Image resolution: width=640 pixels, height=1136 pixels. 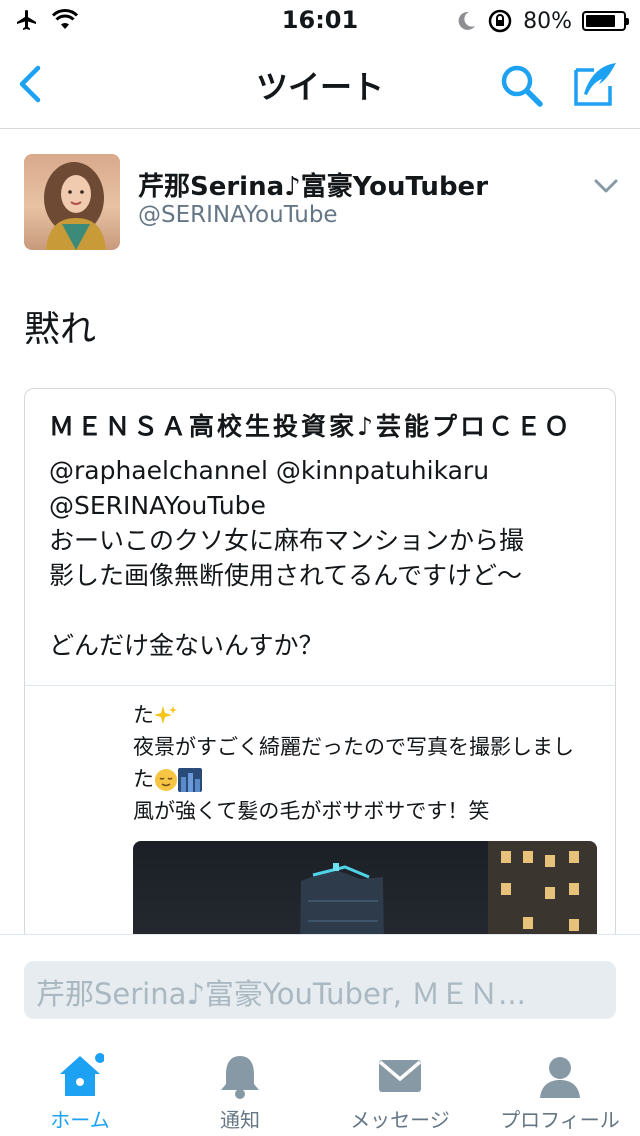 What do you see at coordinates (313, 184) in the screenshot?
I see `tweet-author-name: 芹那Serina♪富豪YouTuber` at bounding box center [313, 184].